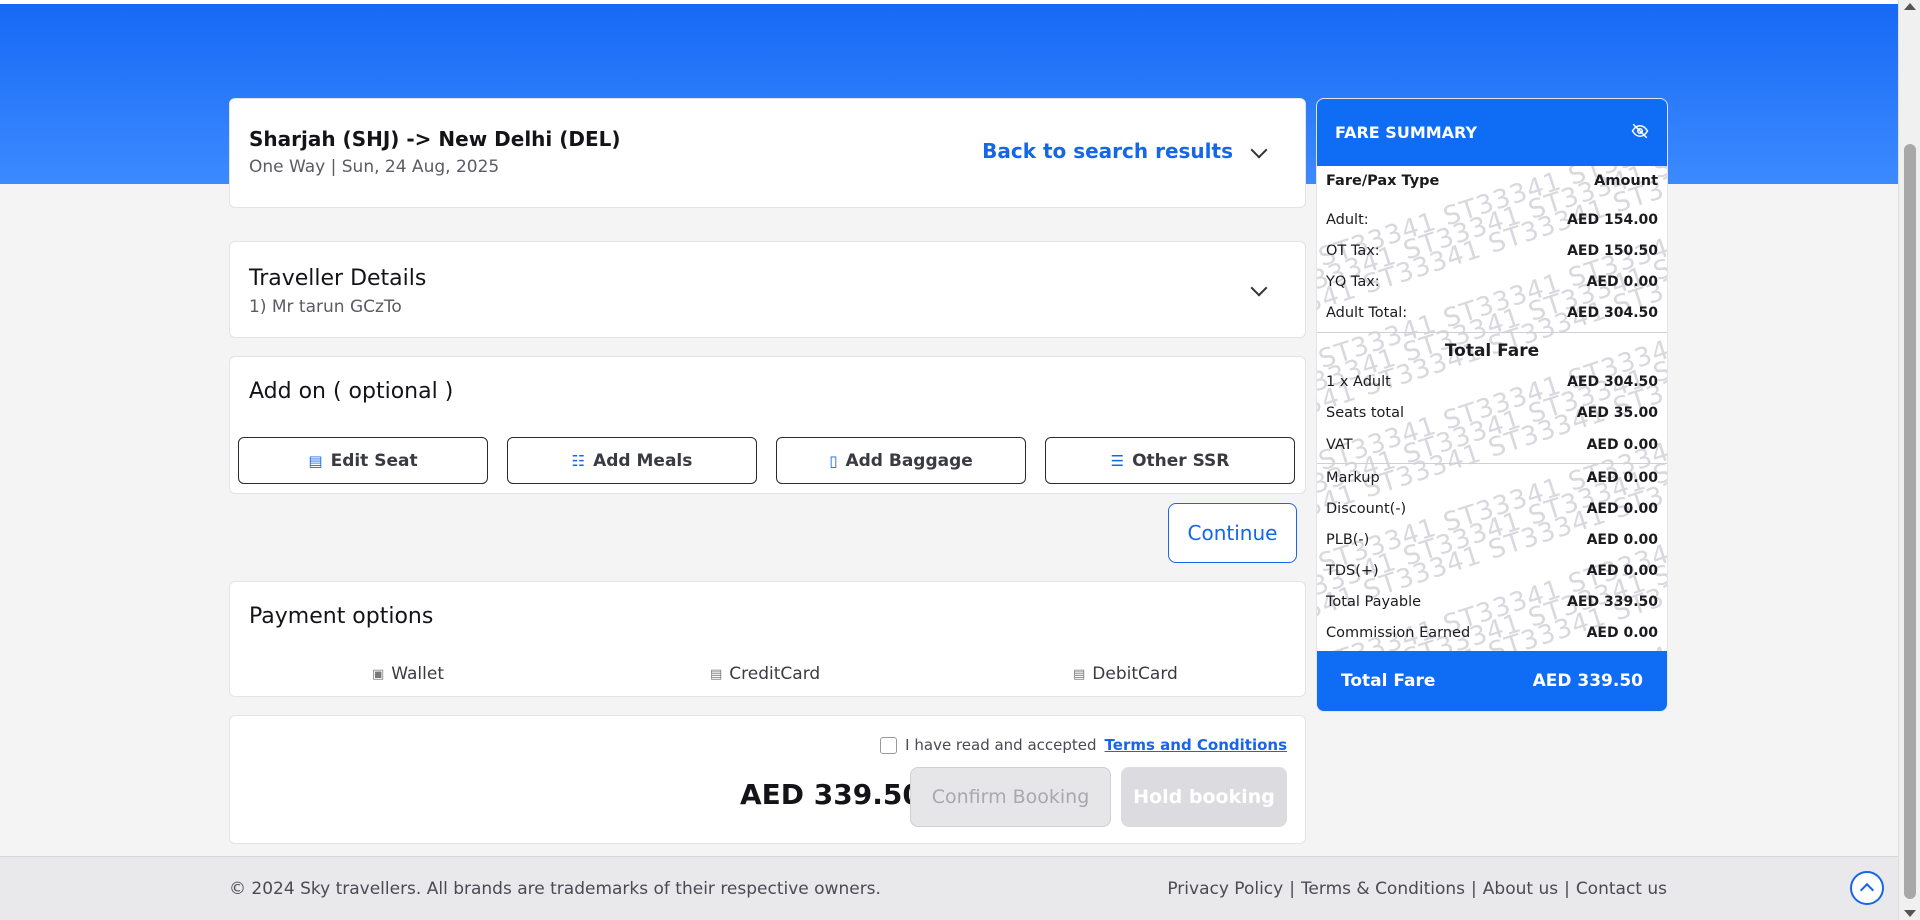  What do you see at coordinates (378, 674) in the screenshot?
I see `wallet-icon: ▣` at bounding box center [378, 674].